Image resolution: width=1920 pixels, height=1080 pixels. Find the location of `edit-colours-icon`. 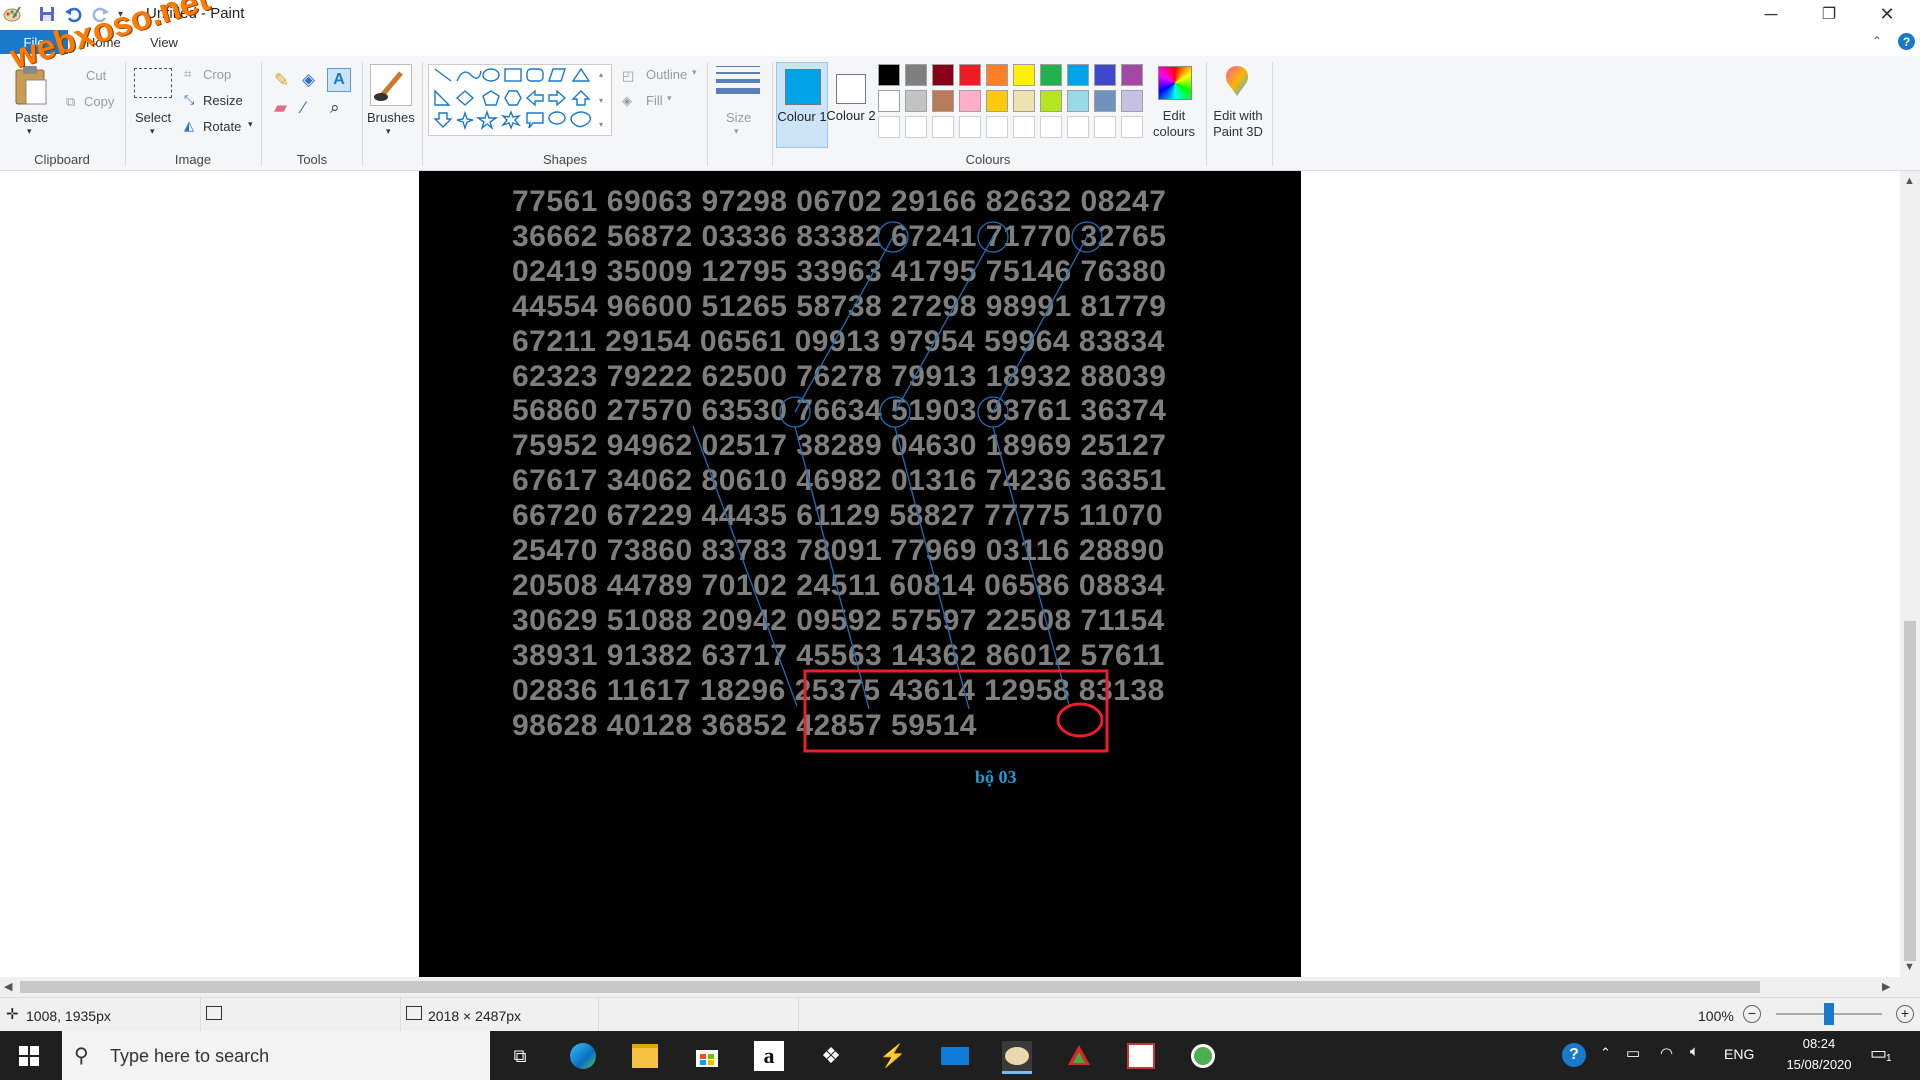

edit-colours-icon is located at coordinates (1175, 83).